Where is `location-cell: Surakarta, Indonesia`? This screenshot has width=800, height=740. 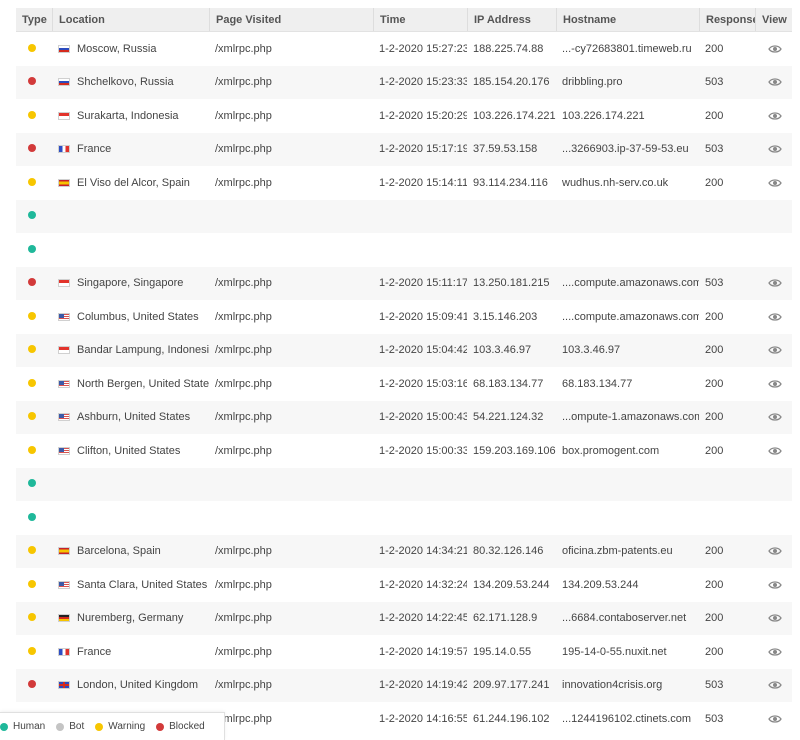
location-cell: Surakarta, Indonesia is located at coordinates (130, 116).